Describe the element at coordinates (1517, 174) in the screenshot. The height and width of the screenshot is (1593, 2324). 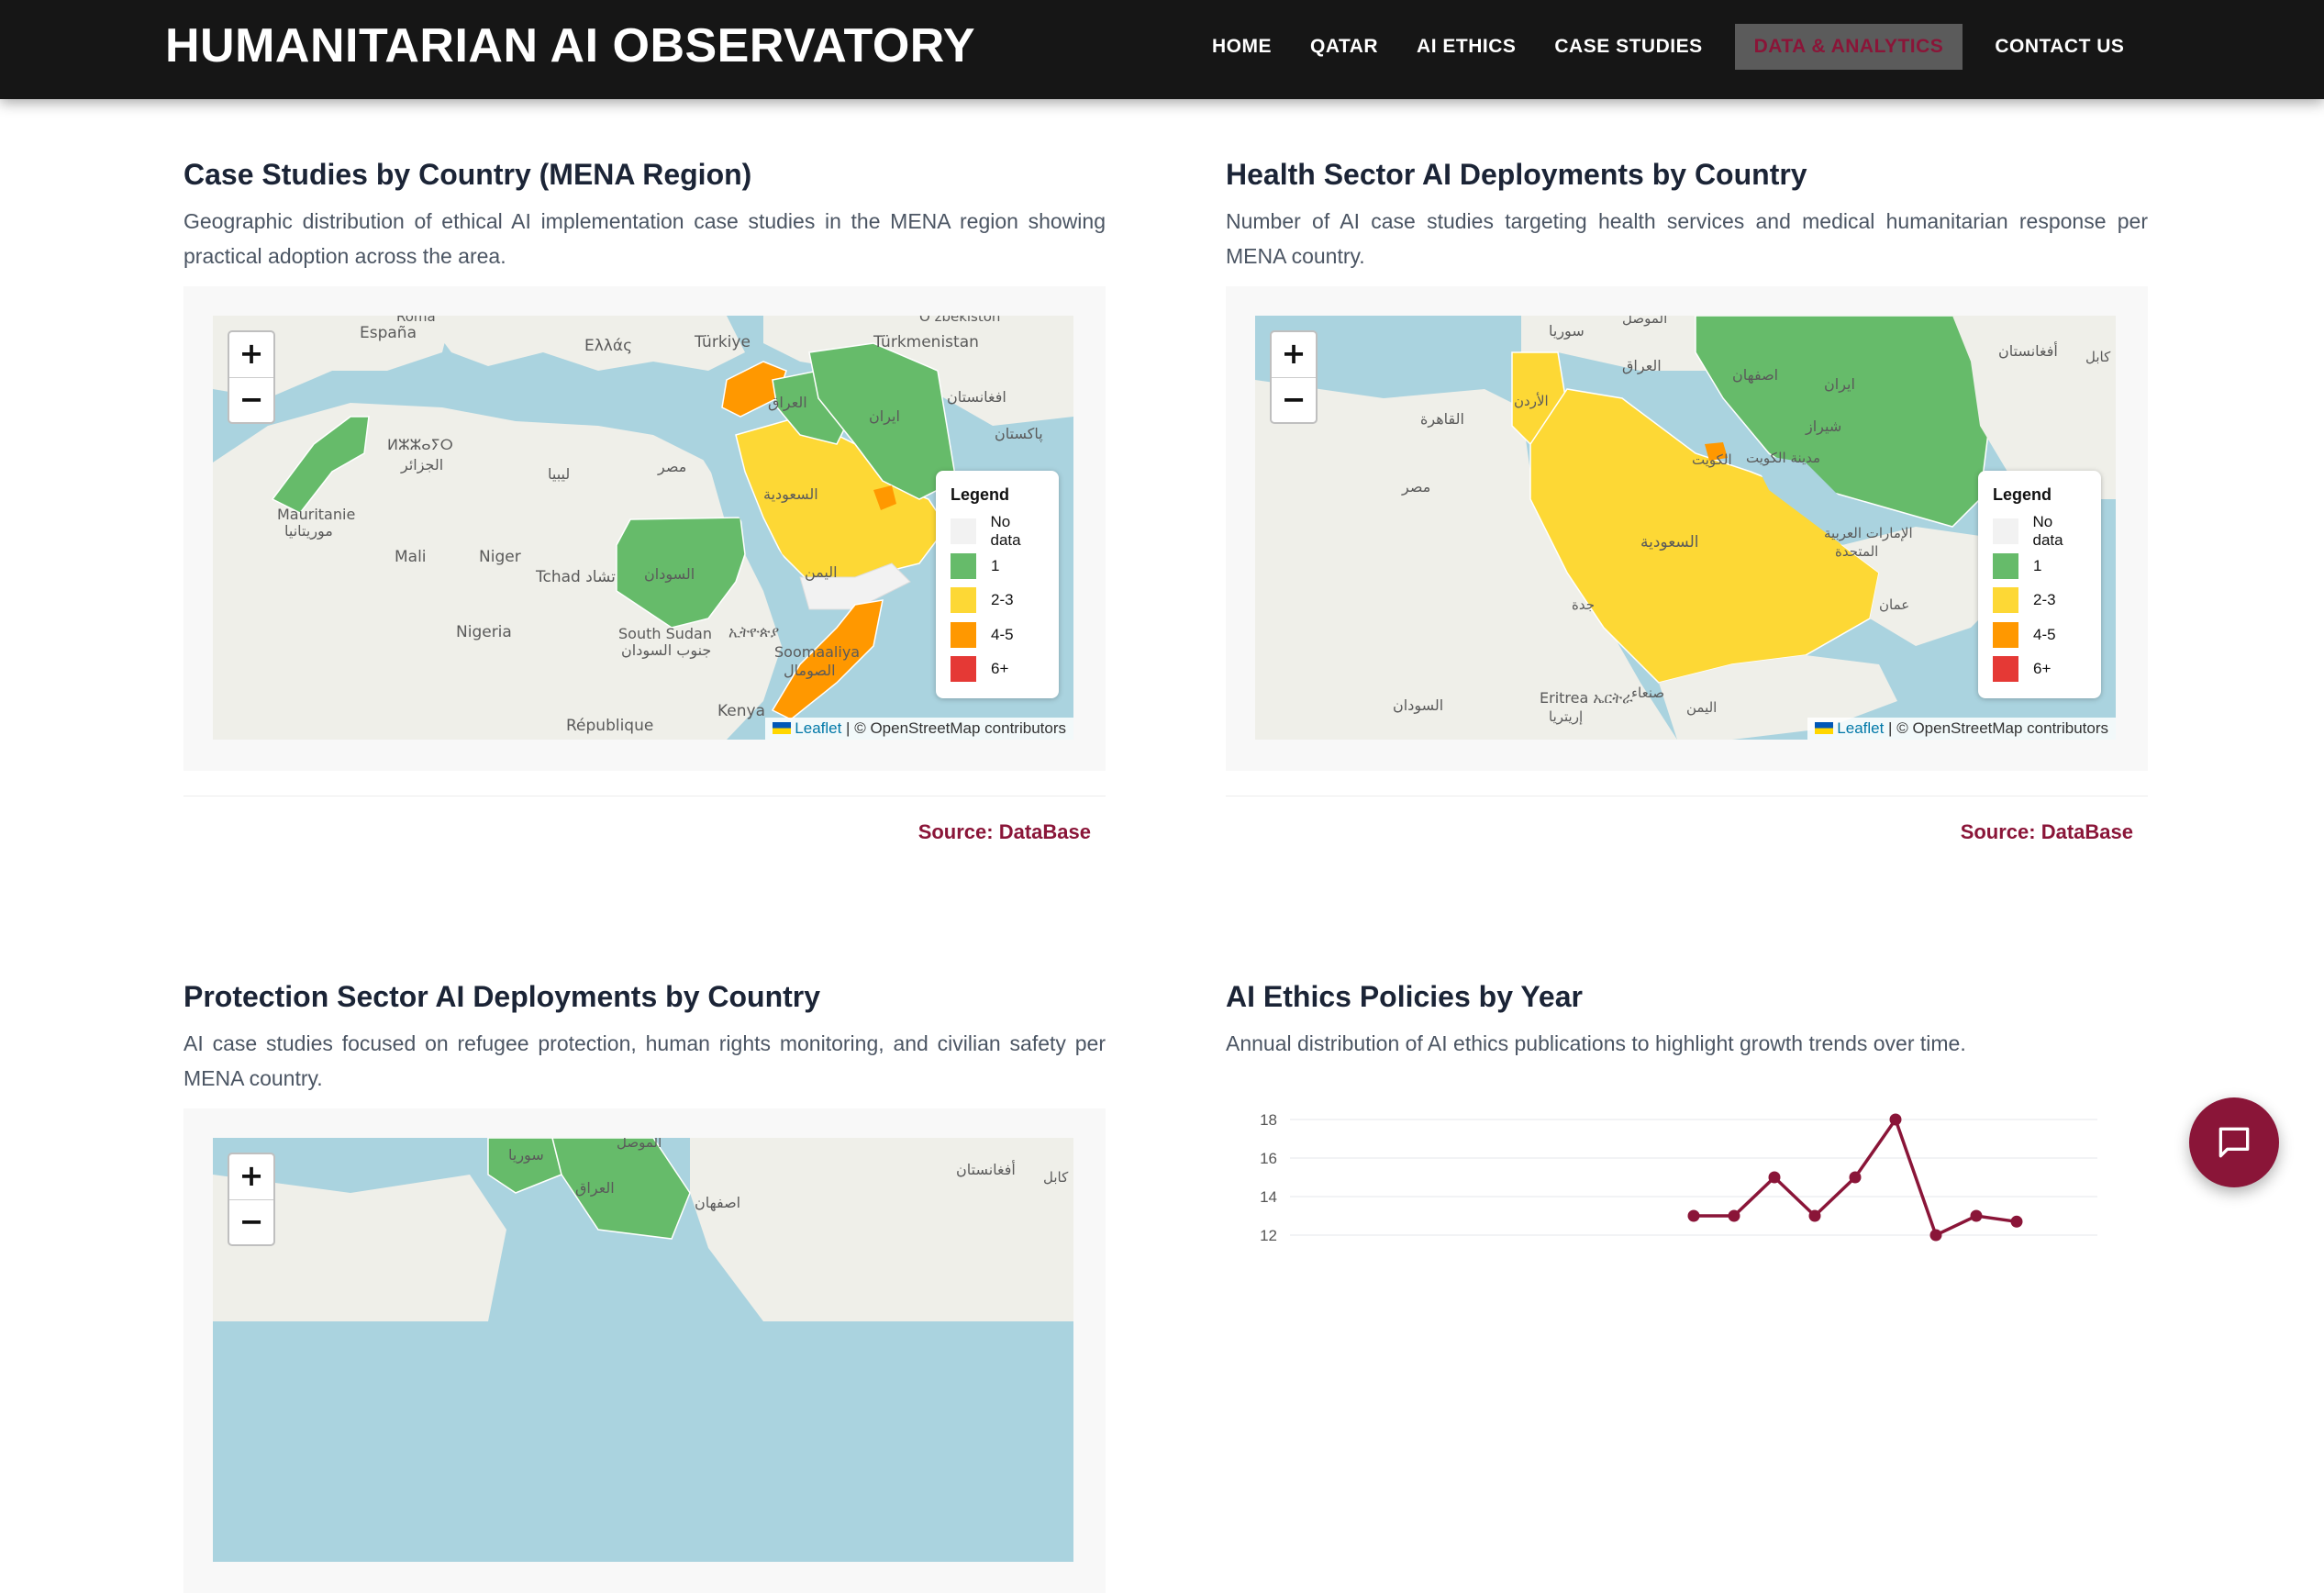
I see `card-title: Health Sector AI Deployments by Country` at that location.